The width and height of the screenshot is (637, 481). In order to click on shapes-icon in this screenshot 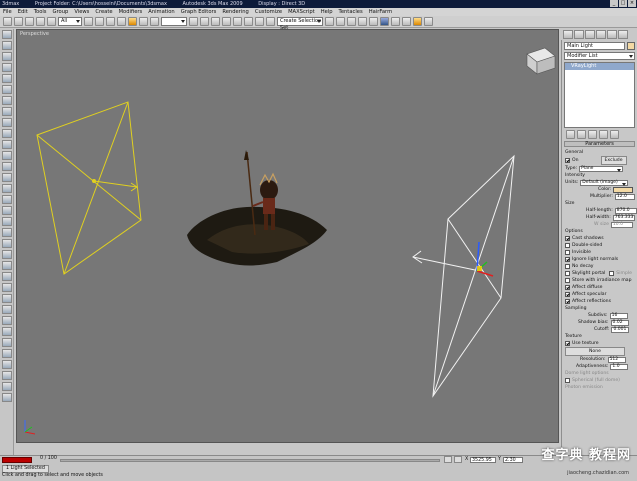, I will do `click(7, 188)`.